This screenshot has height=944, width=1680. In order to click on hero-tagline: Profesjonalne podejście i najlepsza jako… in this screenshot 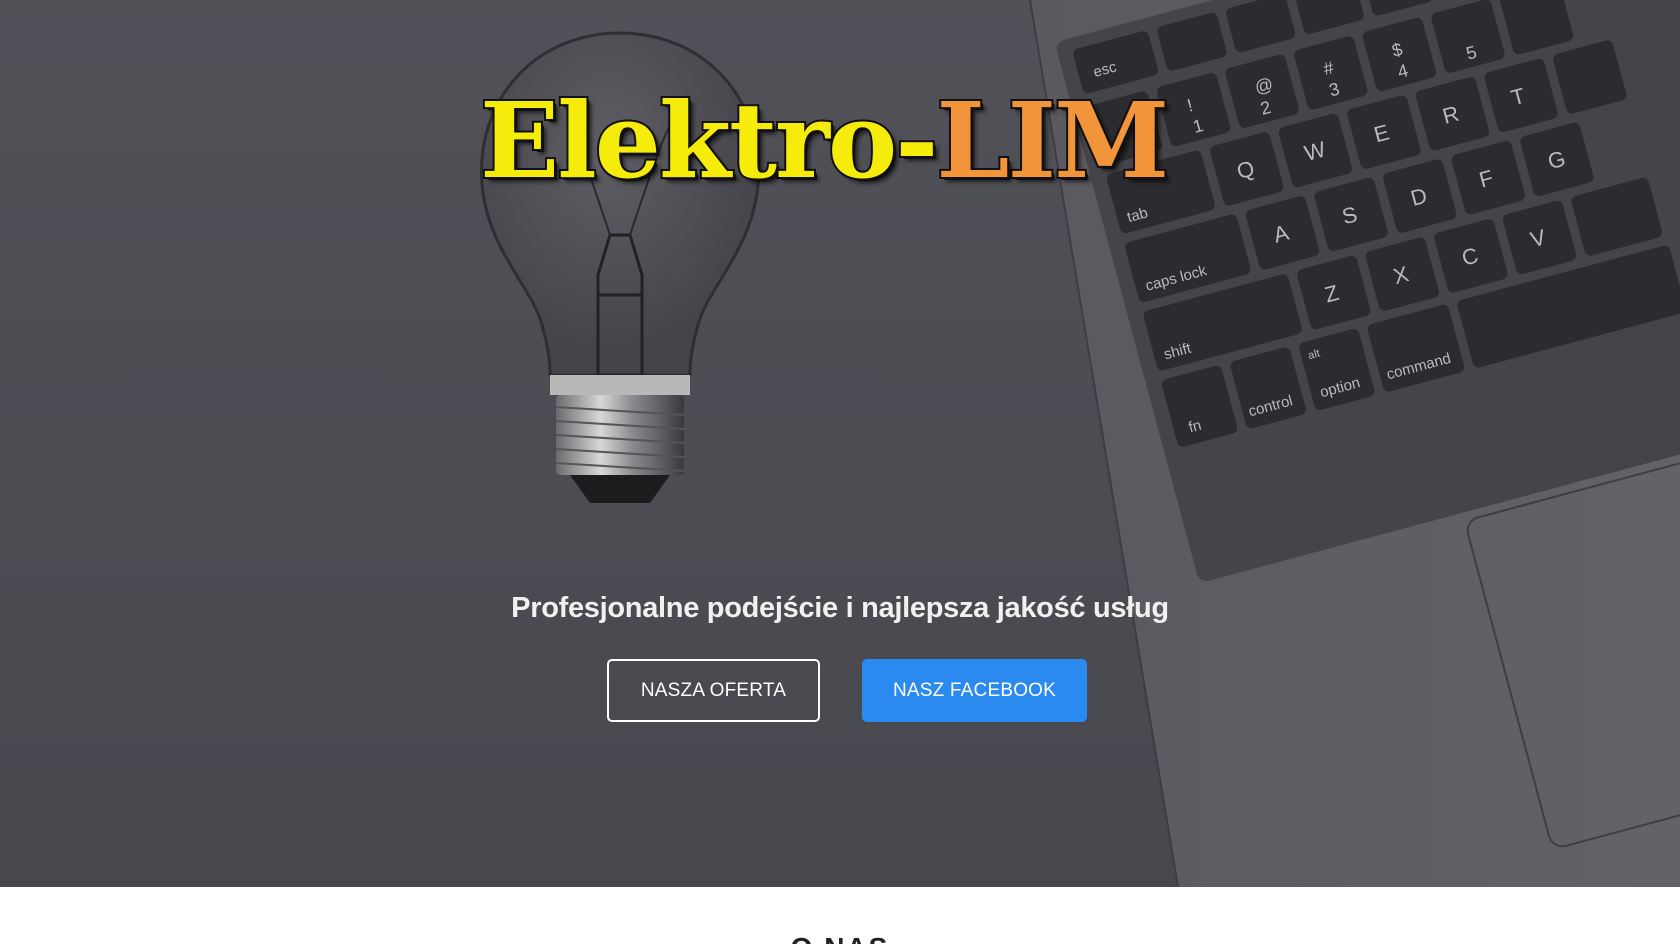, I will do `click(840, 608)`.